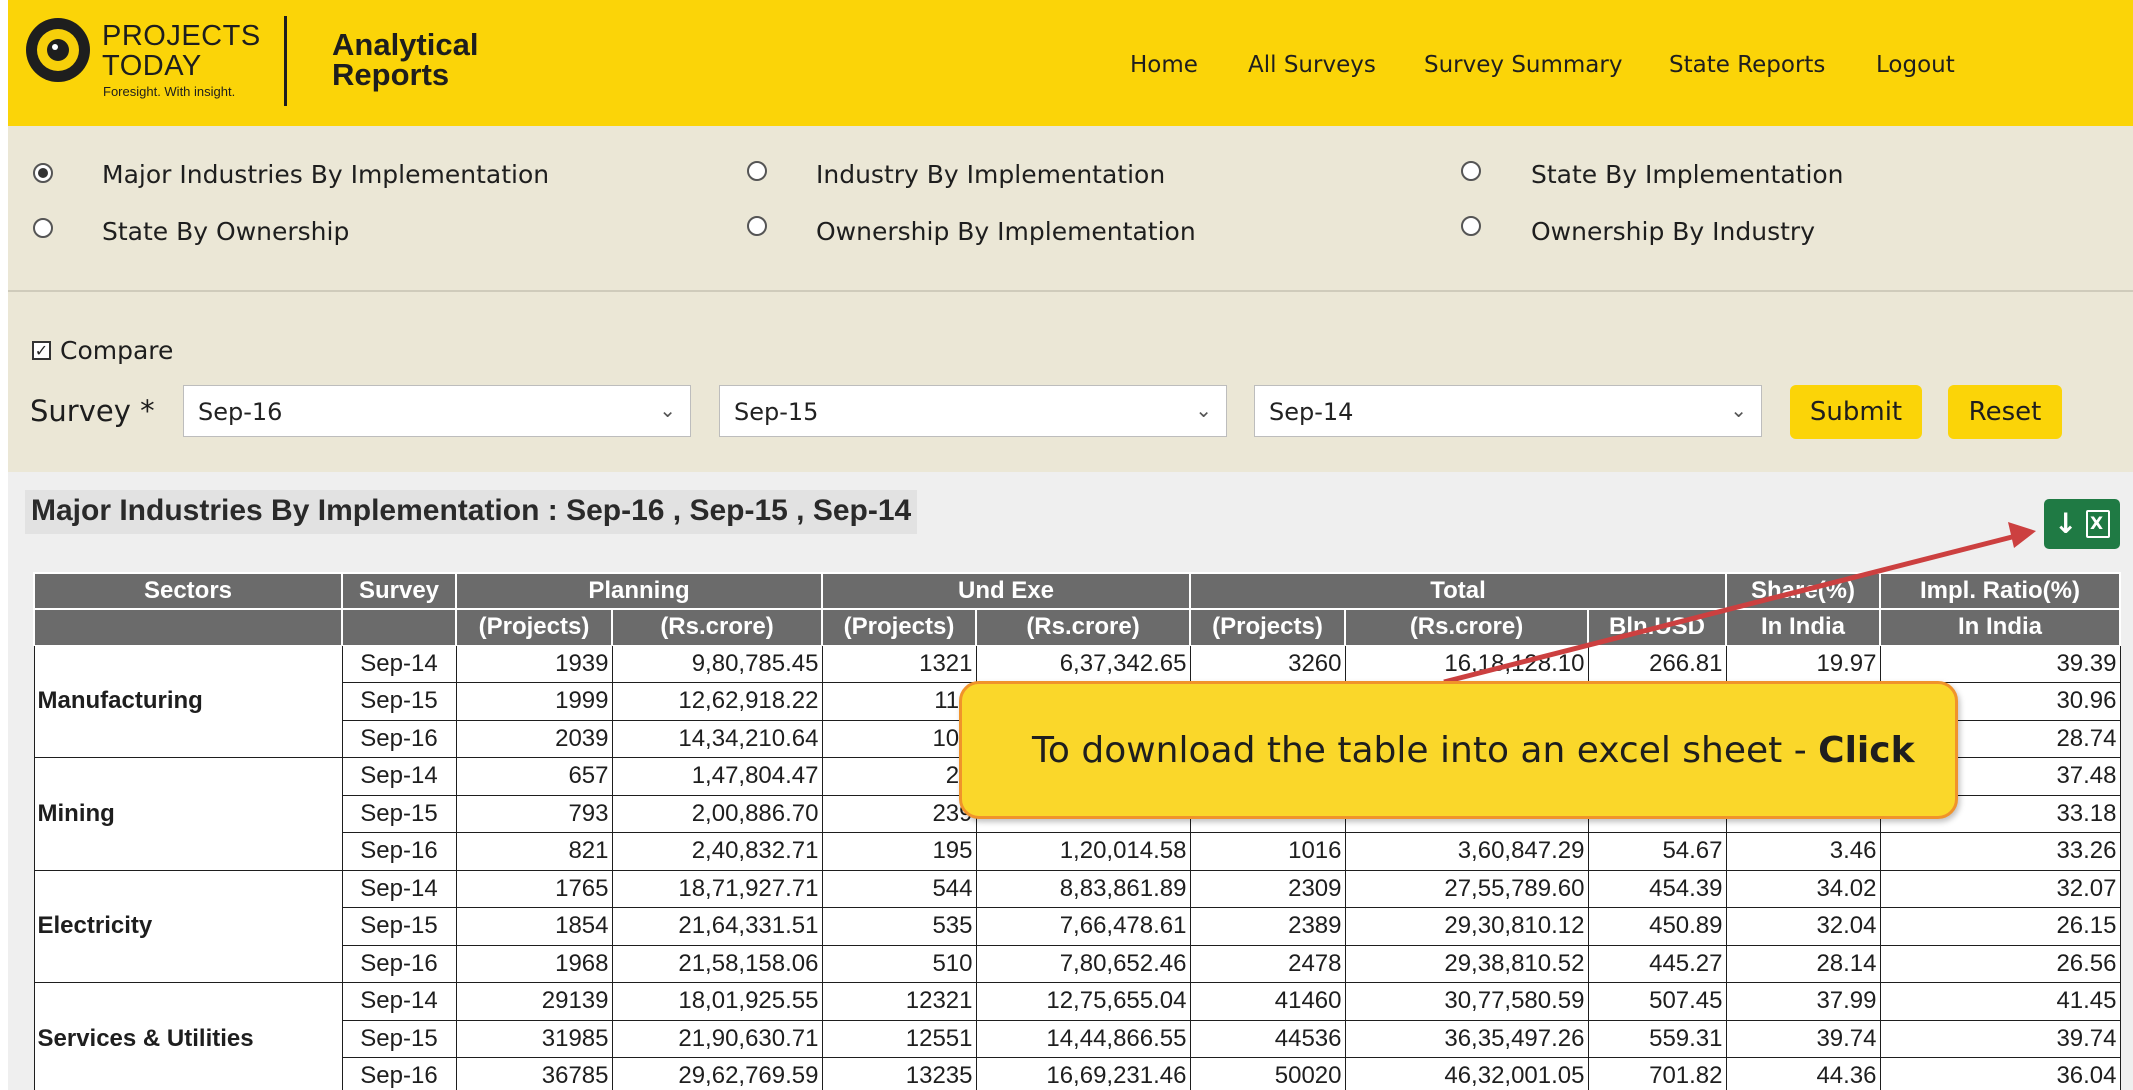 The height and width of the screenshot is (1090, 2133). What do you see at coordinates (534, 926) in the screenshot?
I see `cell-planning-projects: 1854` at bounding box center [534, 926].